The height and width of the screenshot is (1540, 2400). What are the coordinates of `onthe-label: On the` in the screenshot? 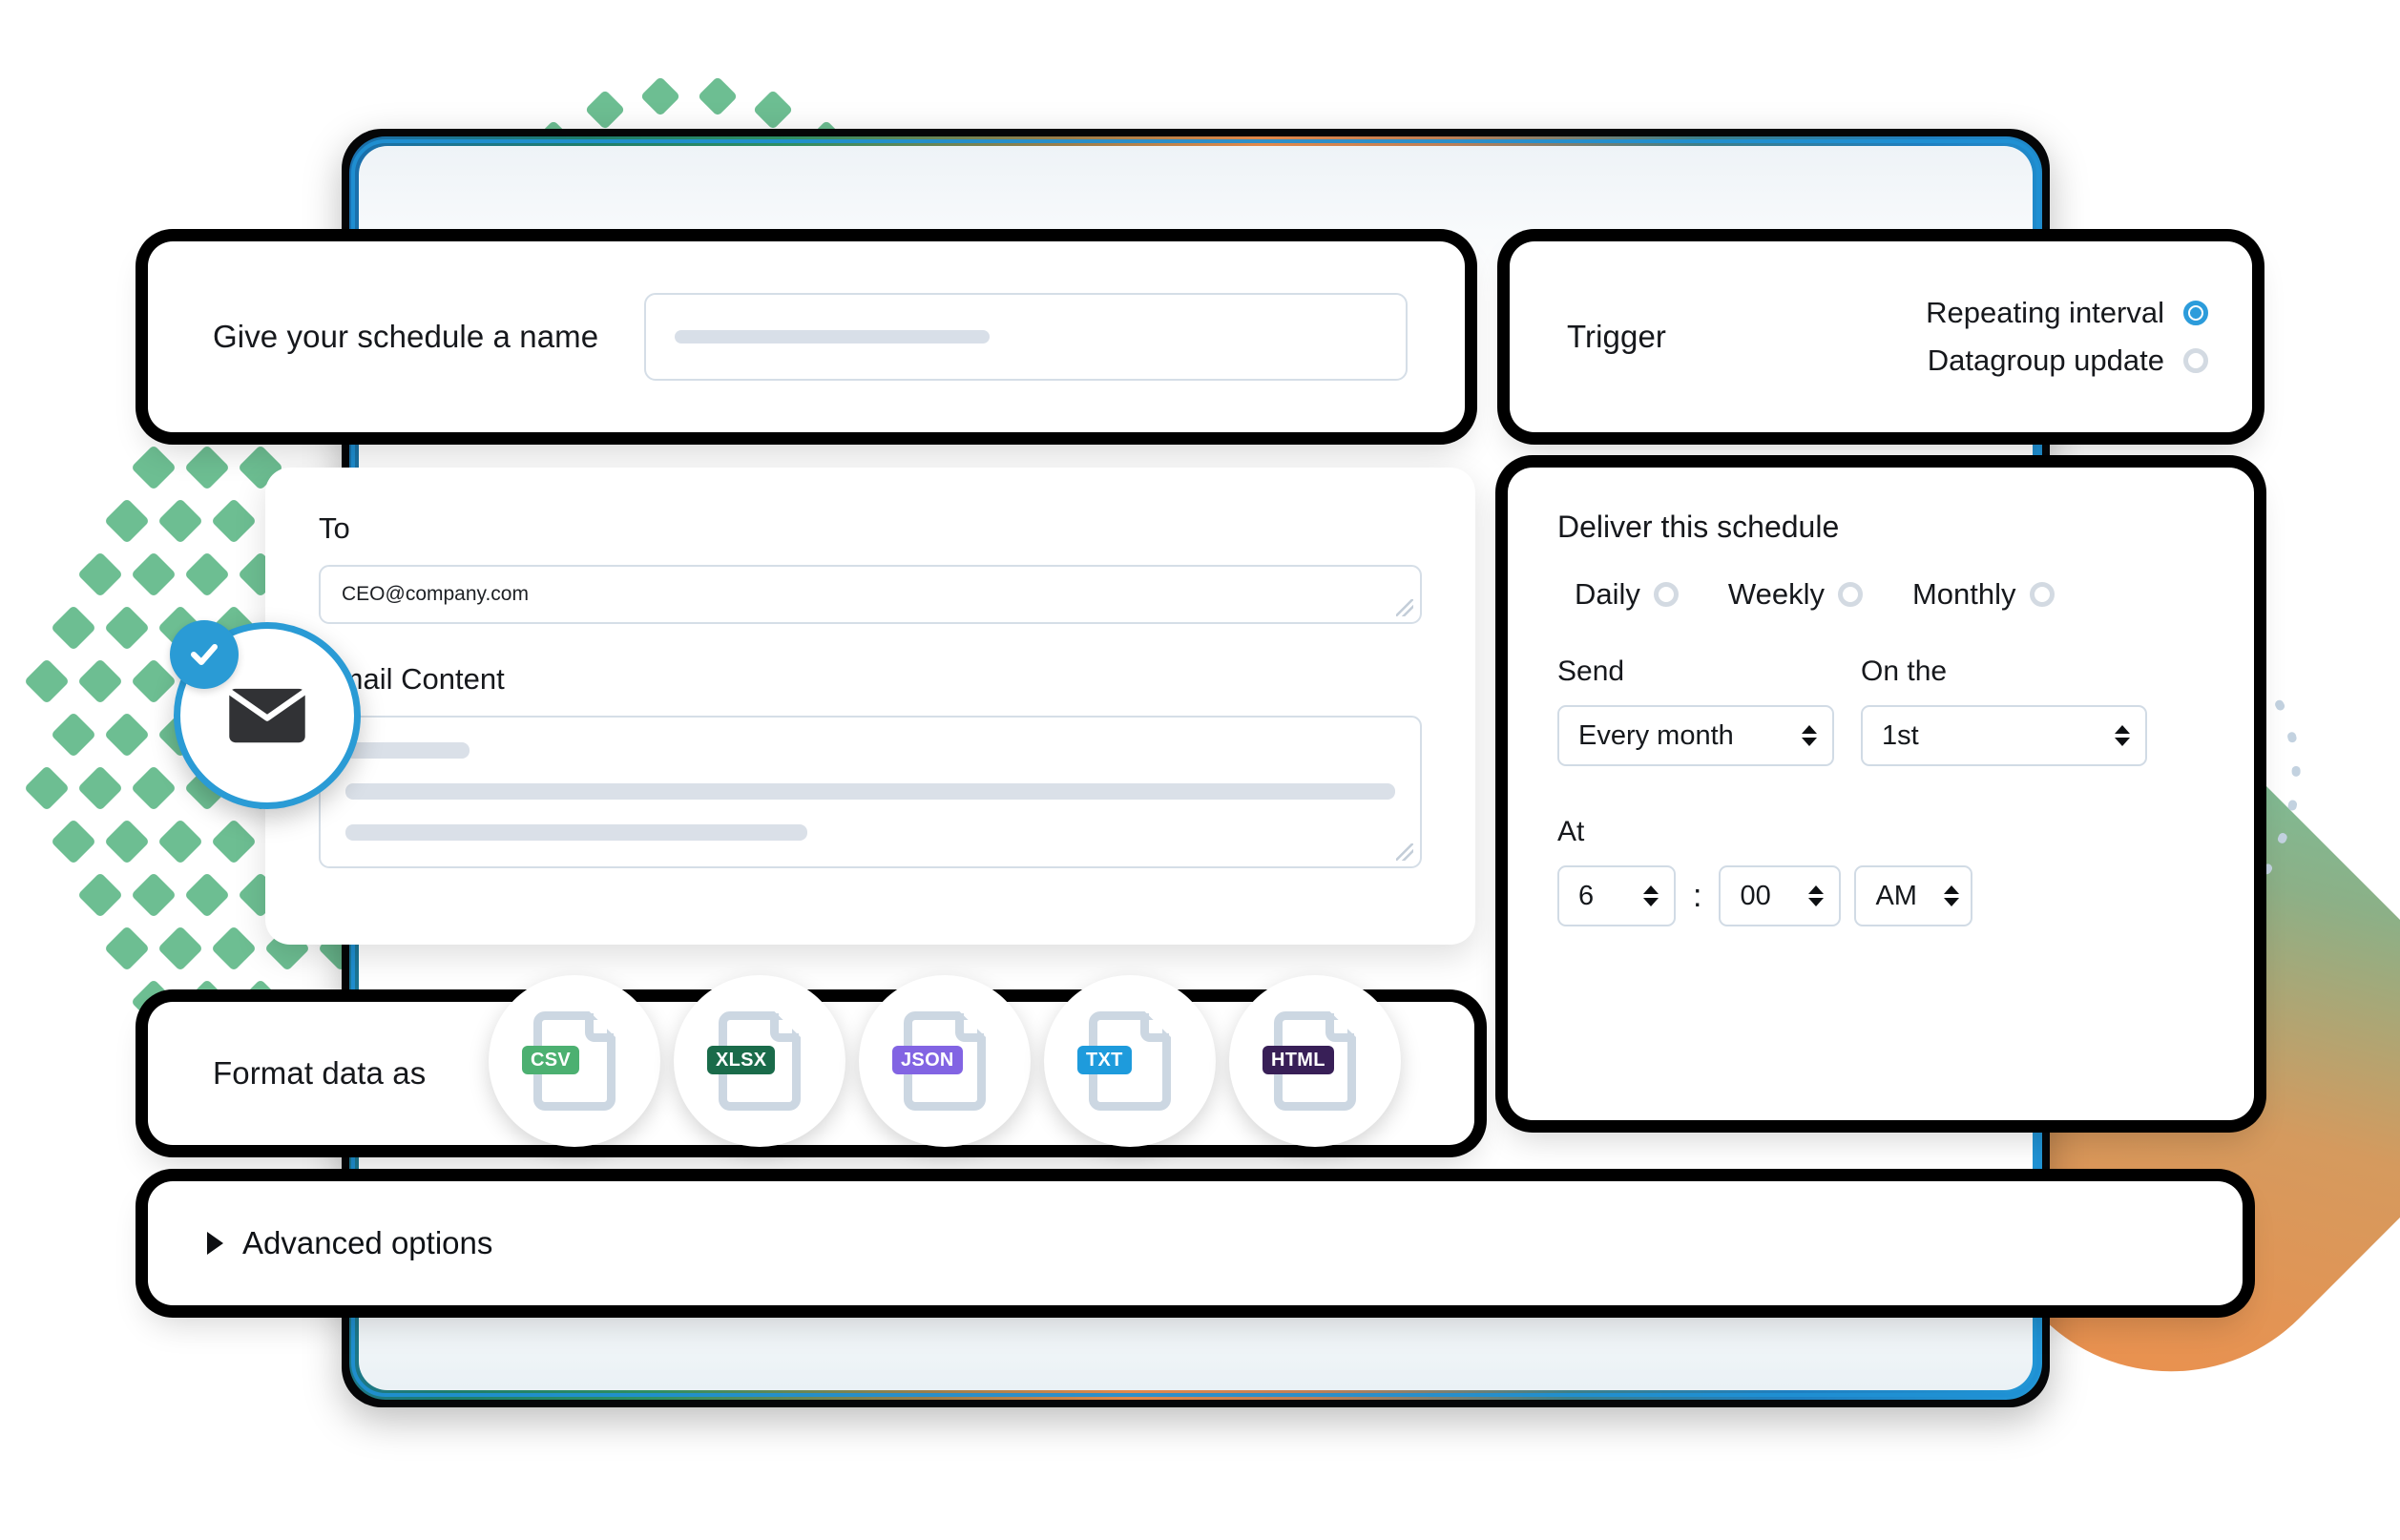 It's located at (1904, 672).